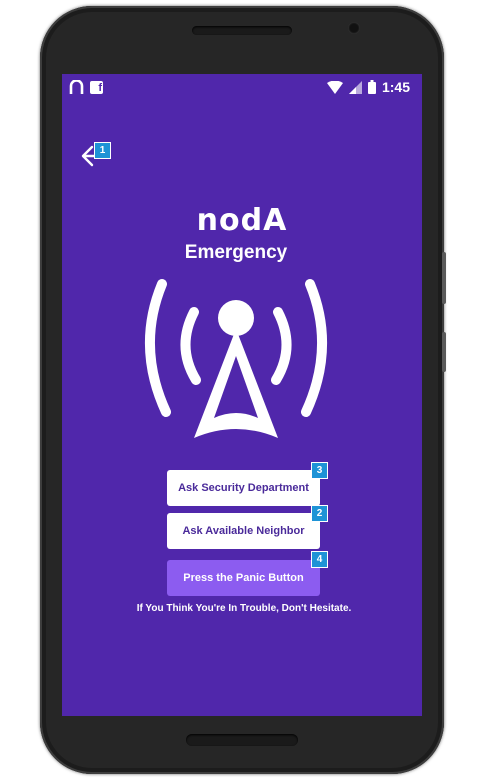  I want to click on volume-button, so click(444, 278).